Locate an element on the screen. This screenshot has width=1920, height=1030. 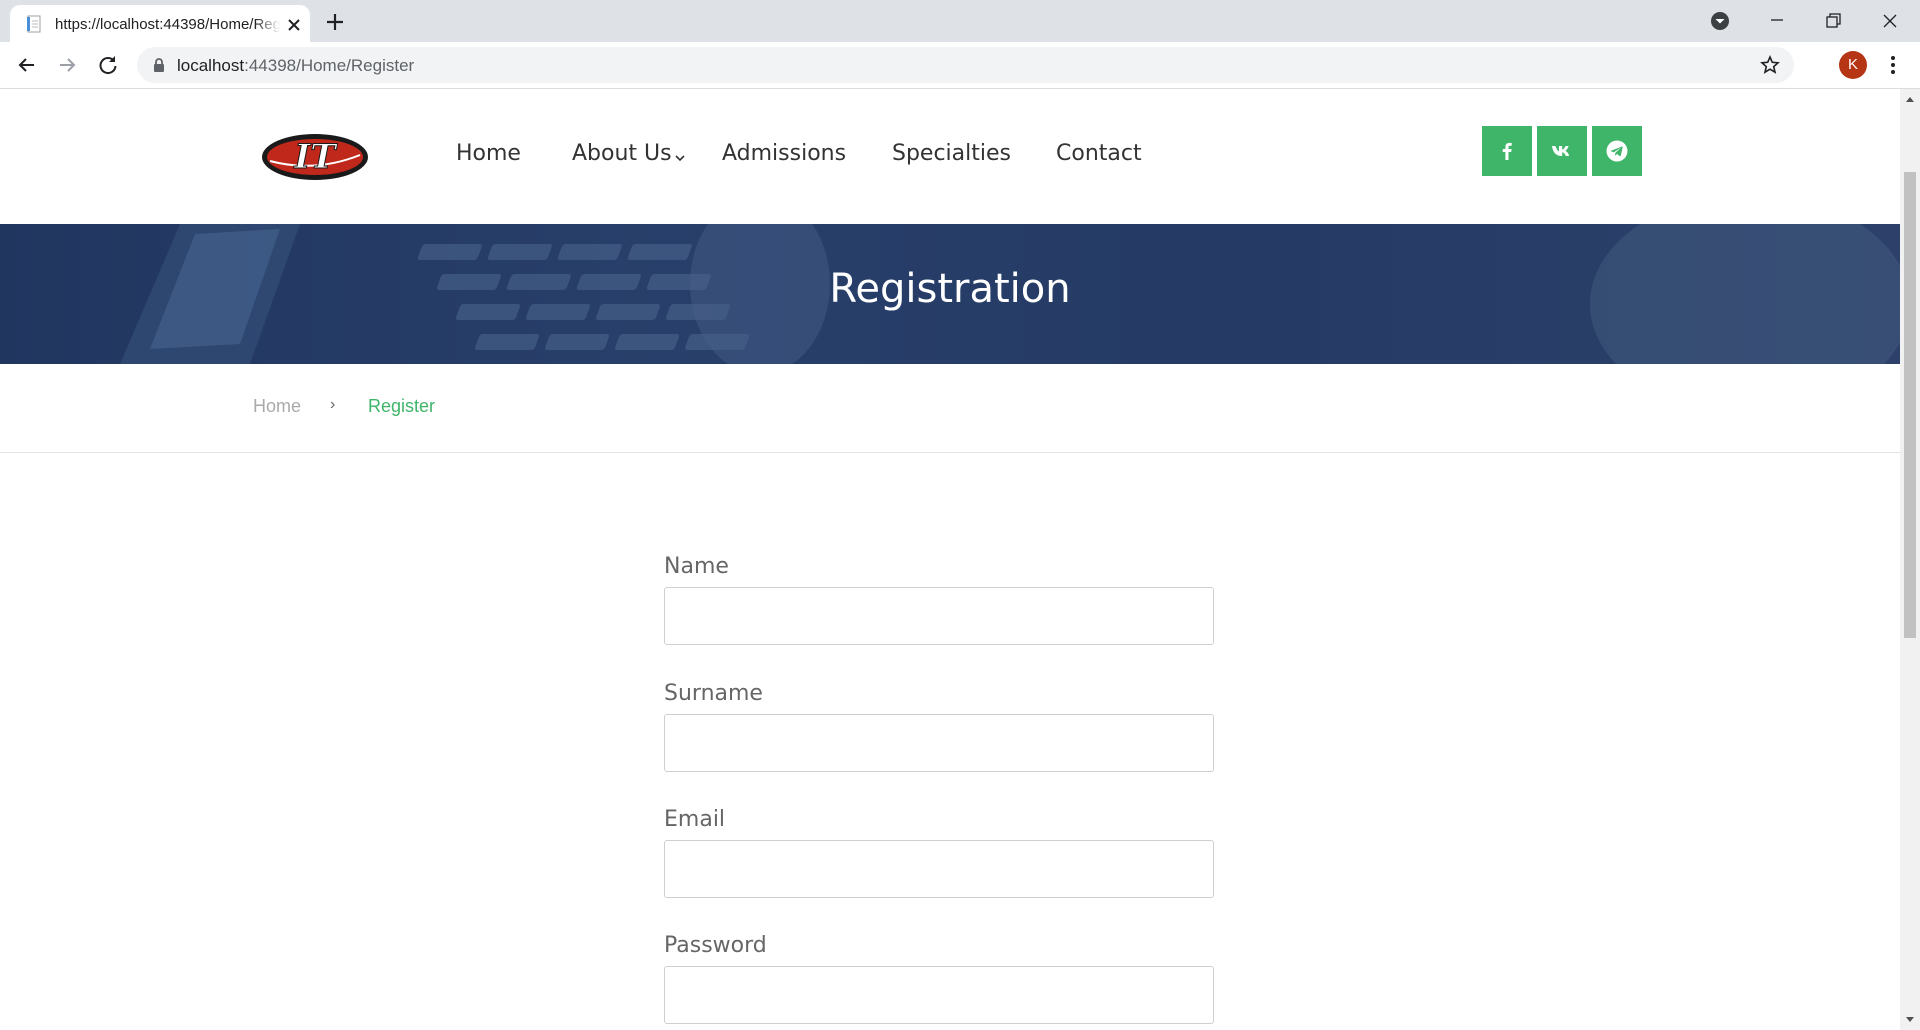
breadcrumb: Home › Register is located at coordinates (950, 408).